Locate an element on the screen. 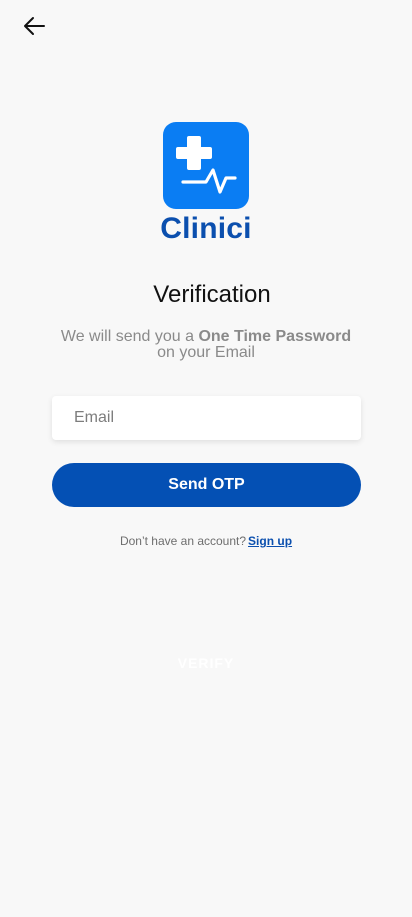  brand-logo: Clinici is located at coordinates (206, 184).